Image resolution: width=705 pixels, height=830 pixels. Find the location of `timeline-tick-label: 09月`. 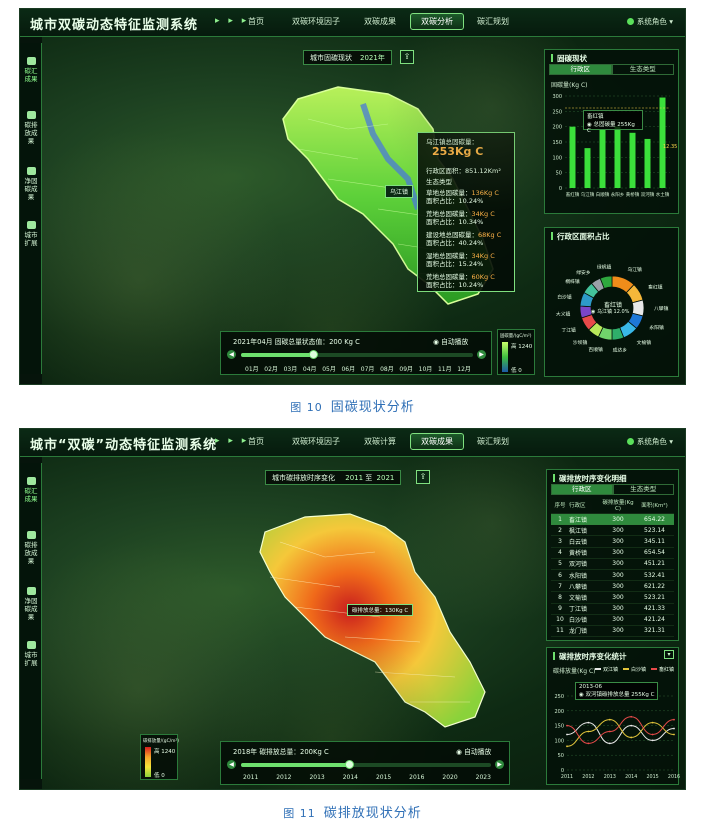

timeline-tick-label: 09月 is located at coordinates (406, 368).